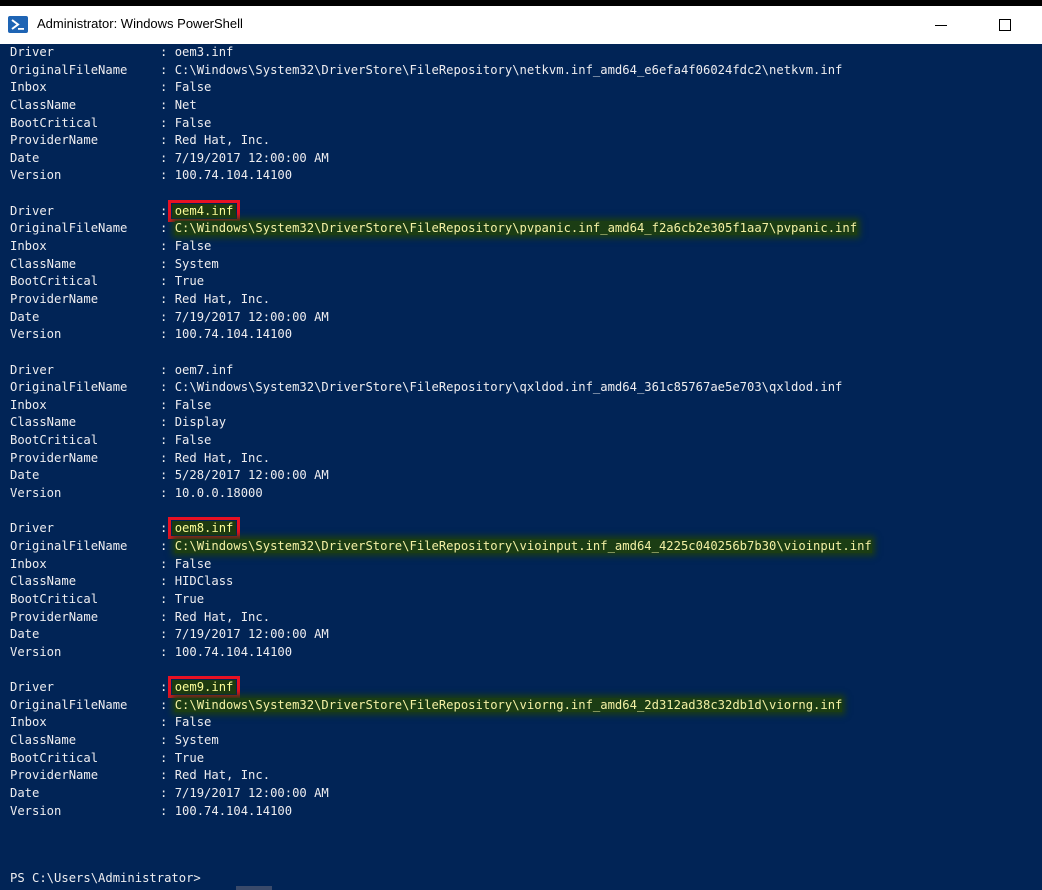 The width and height of the screenshot is (1042, 890). Describe the element at coordinates (526, 759) in the screenshot. I see `record-field-line: BootCritical: True` at that location.